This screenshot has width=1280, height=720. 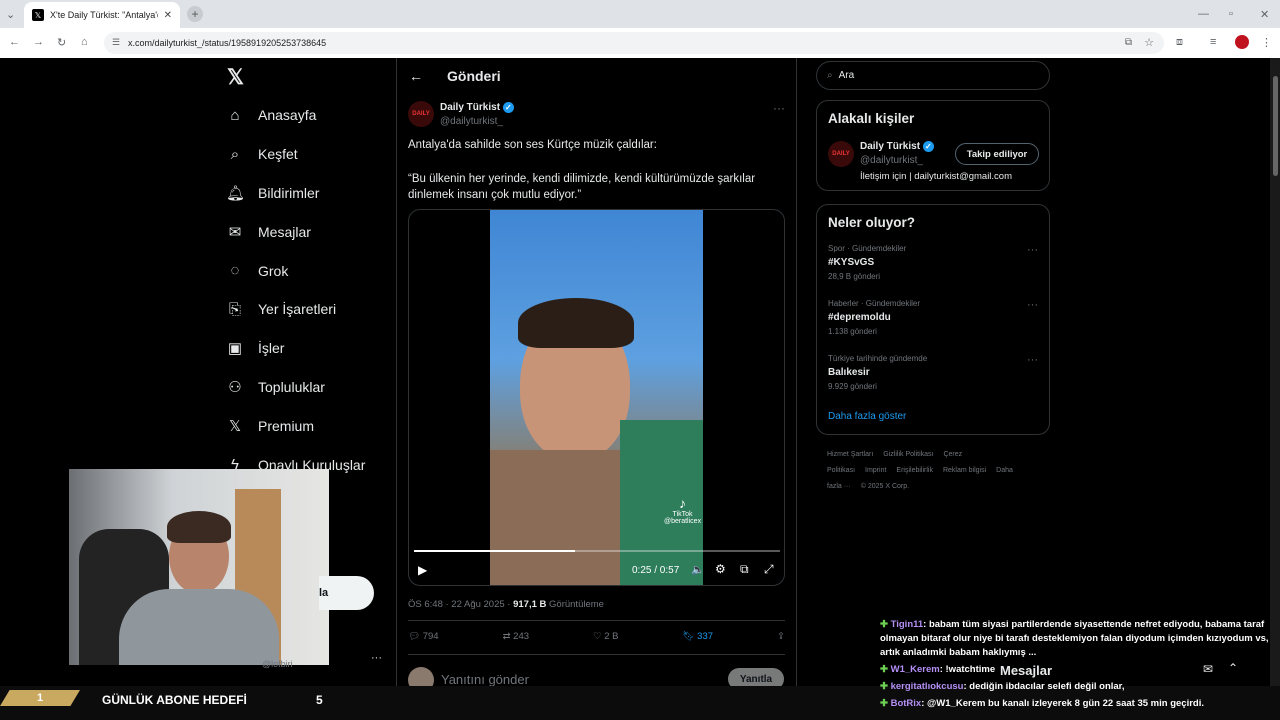 What do you see at coordinates (495, 551) in the screenshot?
I see `video-progress-fill` at bounding box center [495, 551].